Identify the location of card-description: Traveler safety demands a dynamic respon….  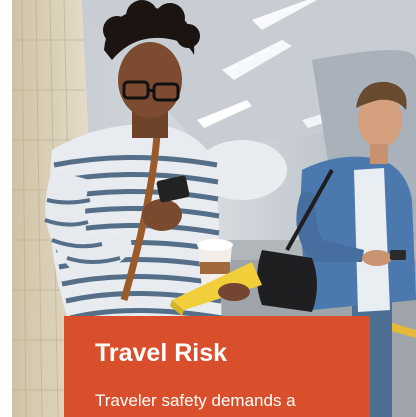
(195, 404).